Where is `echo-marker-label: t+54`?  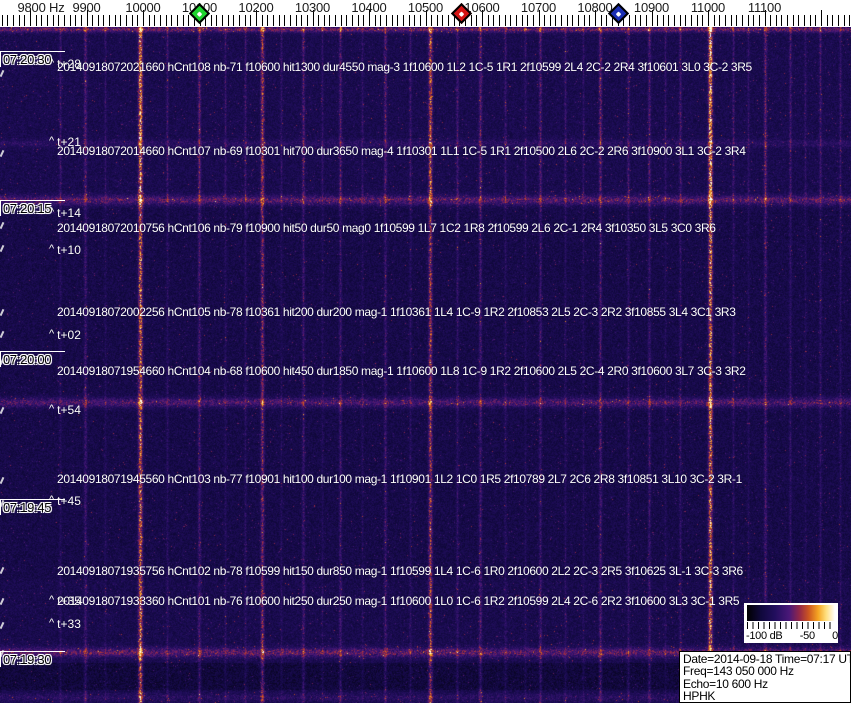
echo-marker-label: t+54 is located at coordinates (69, 410).